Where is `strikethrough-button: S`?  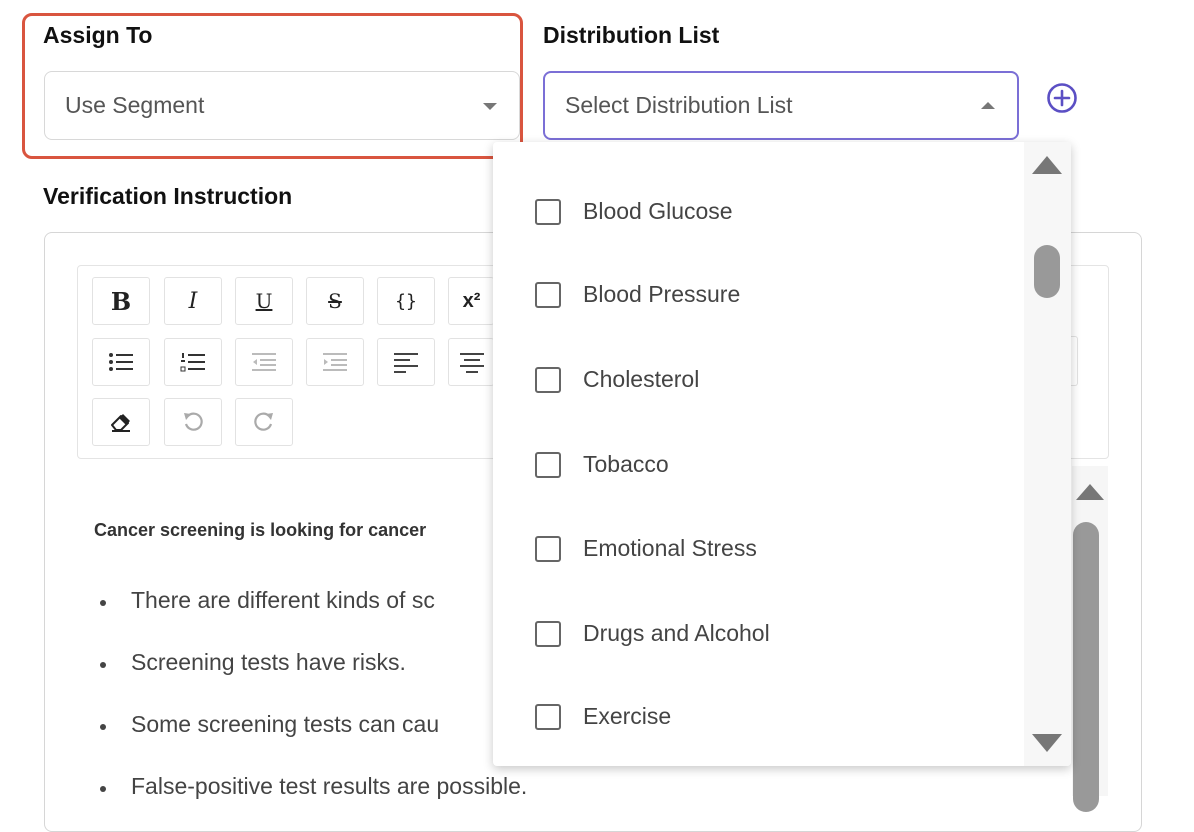
strikethrough-button: S is located at coordinates (335, 301).